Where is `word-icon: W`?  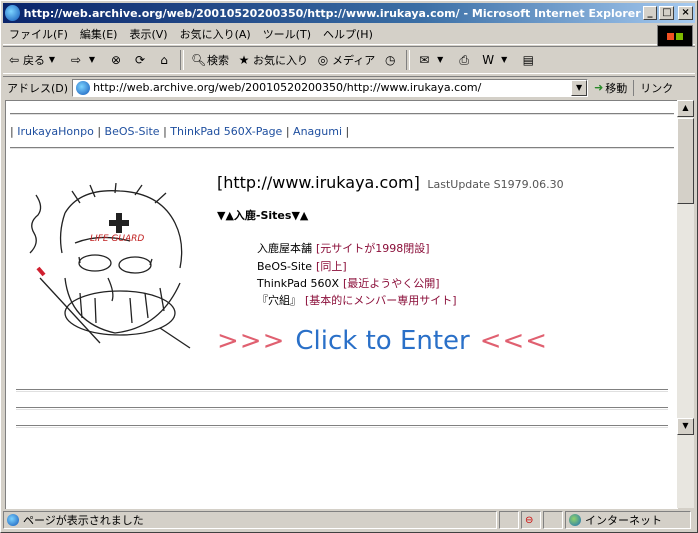
word-icon: W is located at coordinates (488, 60).